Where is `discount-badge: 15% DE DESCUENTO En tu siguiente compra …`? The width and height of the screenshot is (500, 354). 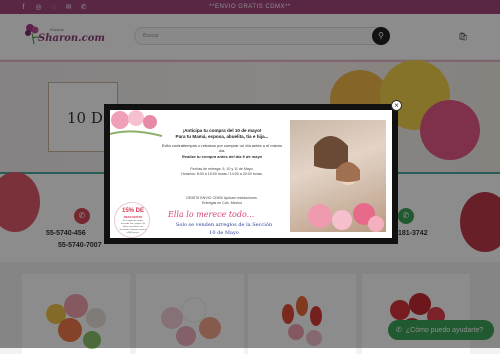
discount-badge: 15% DE DESCUENTO En tu siguiente compra … is located at coordinates (132, 220).